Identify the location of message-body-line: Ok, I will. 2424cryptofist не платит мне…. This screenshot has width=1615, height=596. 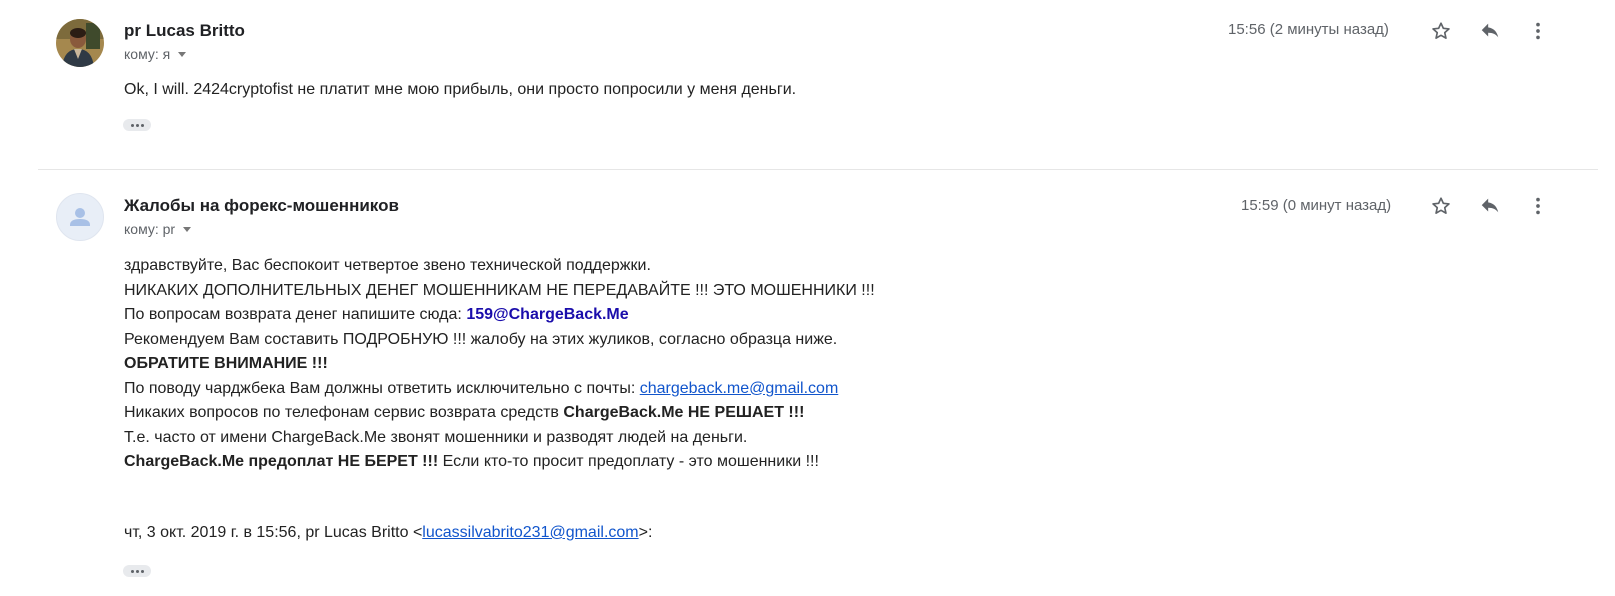
(460, 89).